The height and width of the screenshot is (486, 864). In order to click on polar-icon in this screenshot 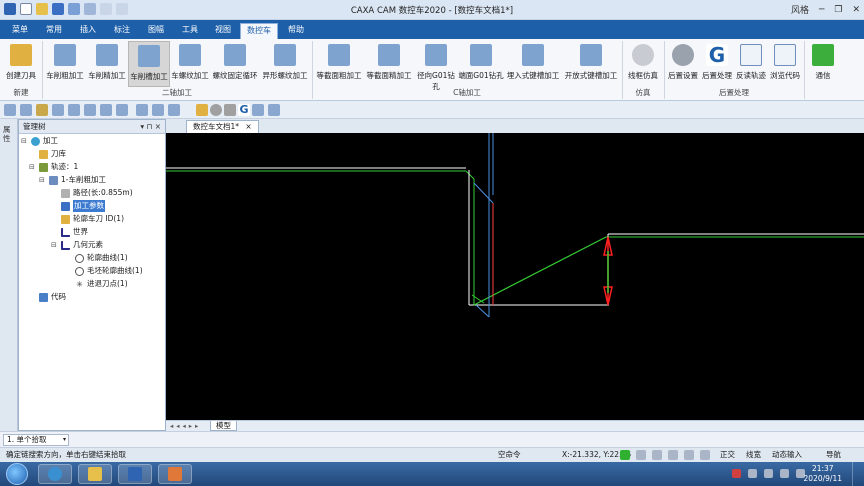, I will do `click(673, 455)`.